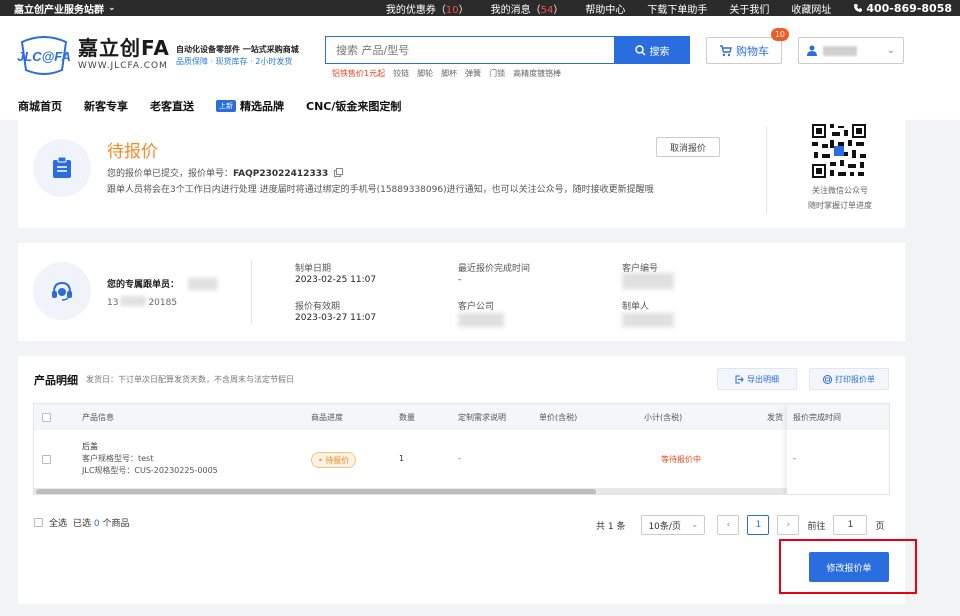 This screenshot has height=616, width=960. I want to click on valid-until-label: 报价有效期, so click(318, 307).